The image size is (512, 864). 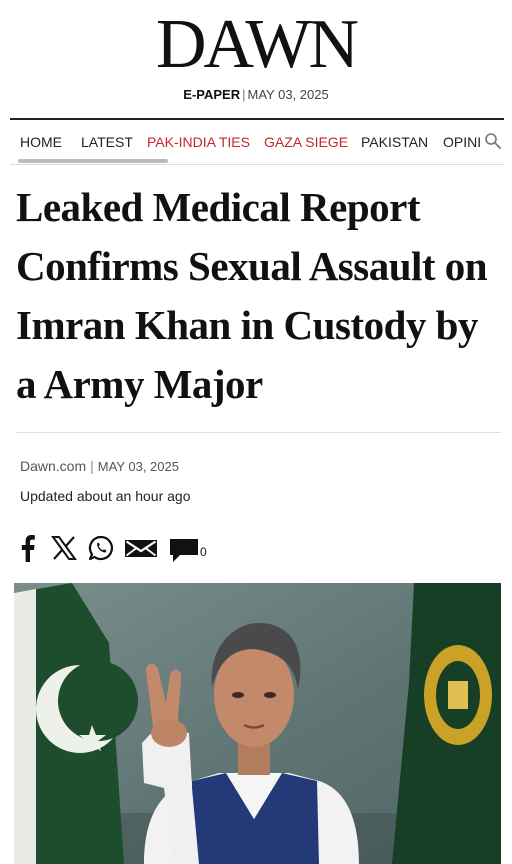 What do you see at coordinates (184, 551) in the screenshot?
I see `comment-icon` at bounding box center [184, 551].